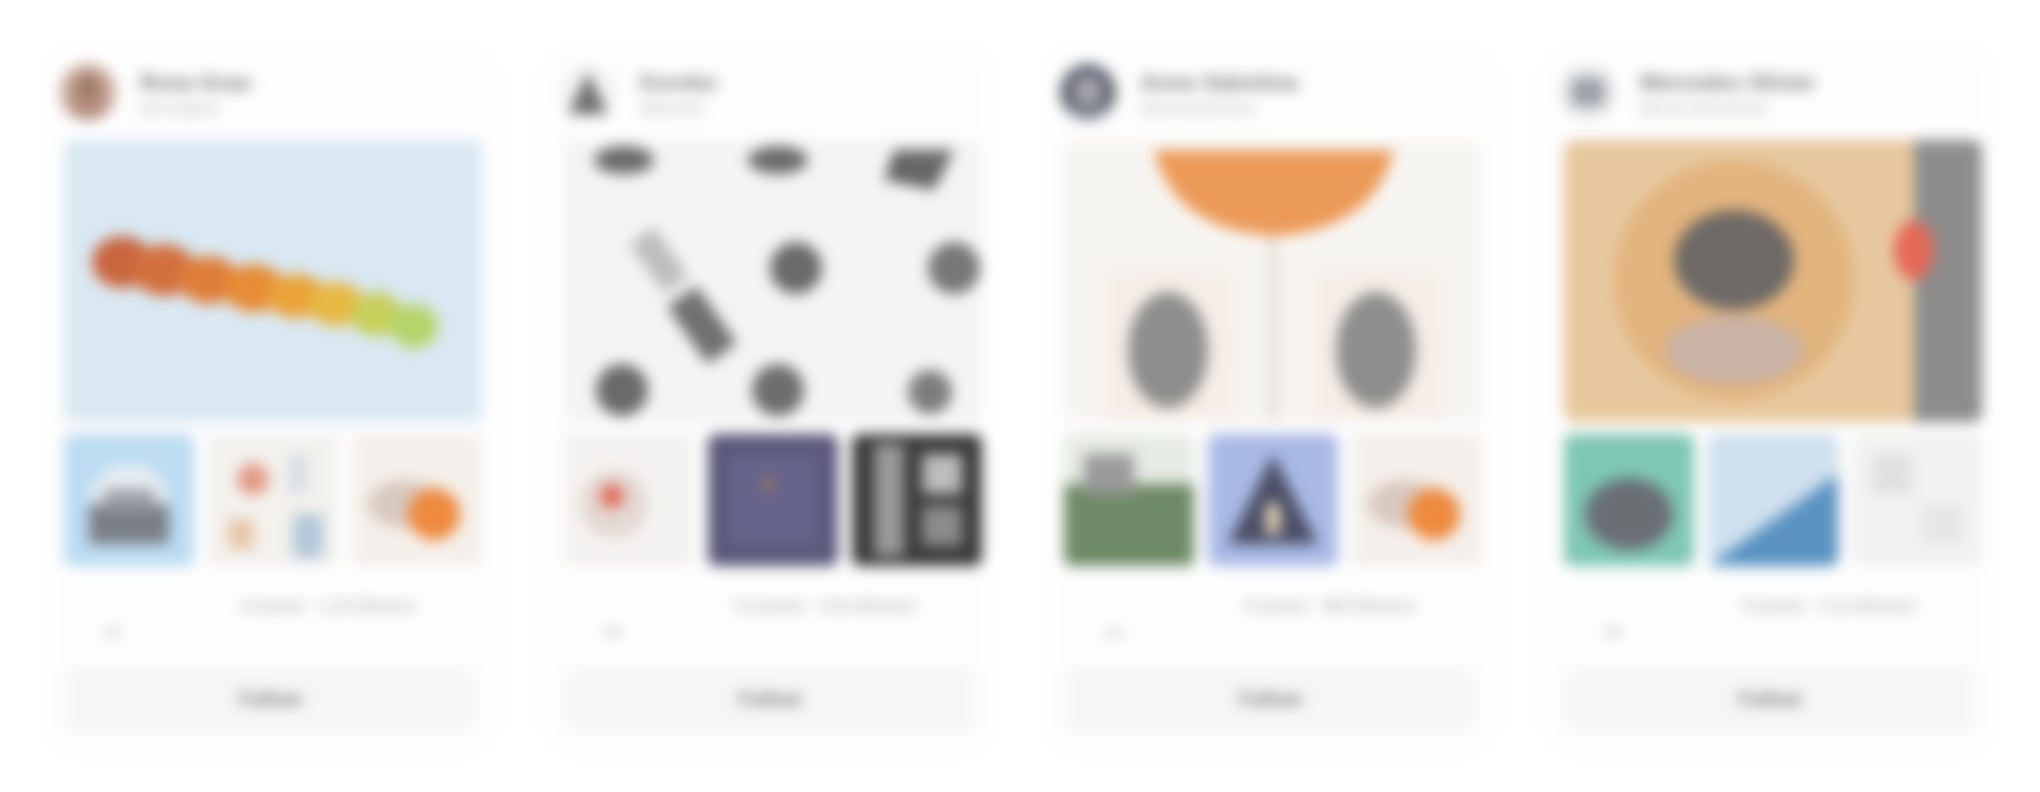 This screenshot has height=792, width=2040. What do you see at coordinates (180, 108) in the screenshot?
I see `user-handle: @rosagrau` at bounding box center [180, 108].